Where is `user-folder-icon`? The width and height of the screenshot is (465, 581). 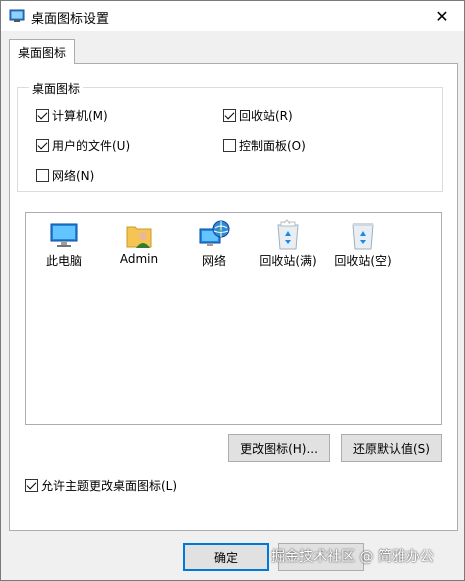
user-folder-icon is located at coordinates (139, 237).